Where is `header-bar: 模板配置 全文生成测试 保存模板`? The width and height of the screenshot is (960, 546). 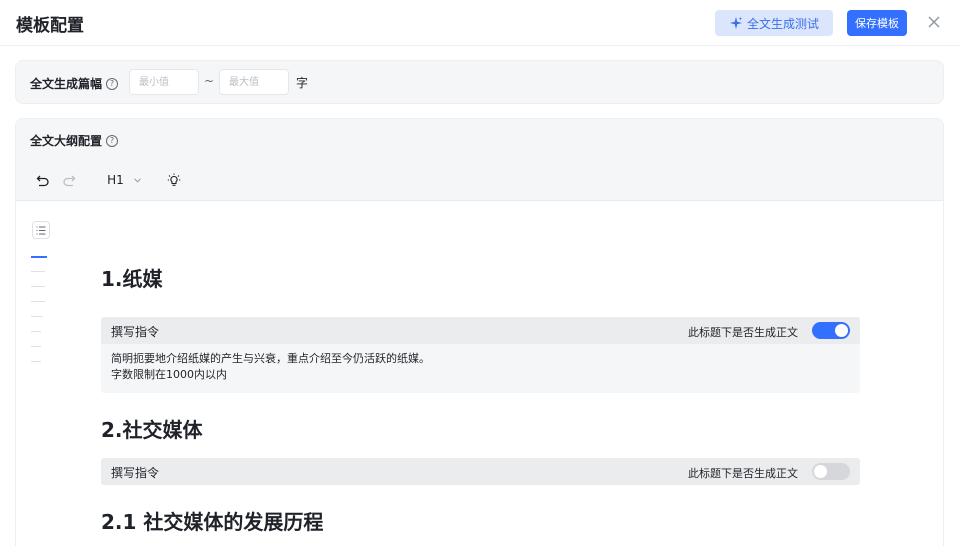 header-bar: 模板配置 全文生成测试 保存模板 is located at coordinates (480, 23).